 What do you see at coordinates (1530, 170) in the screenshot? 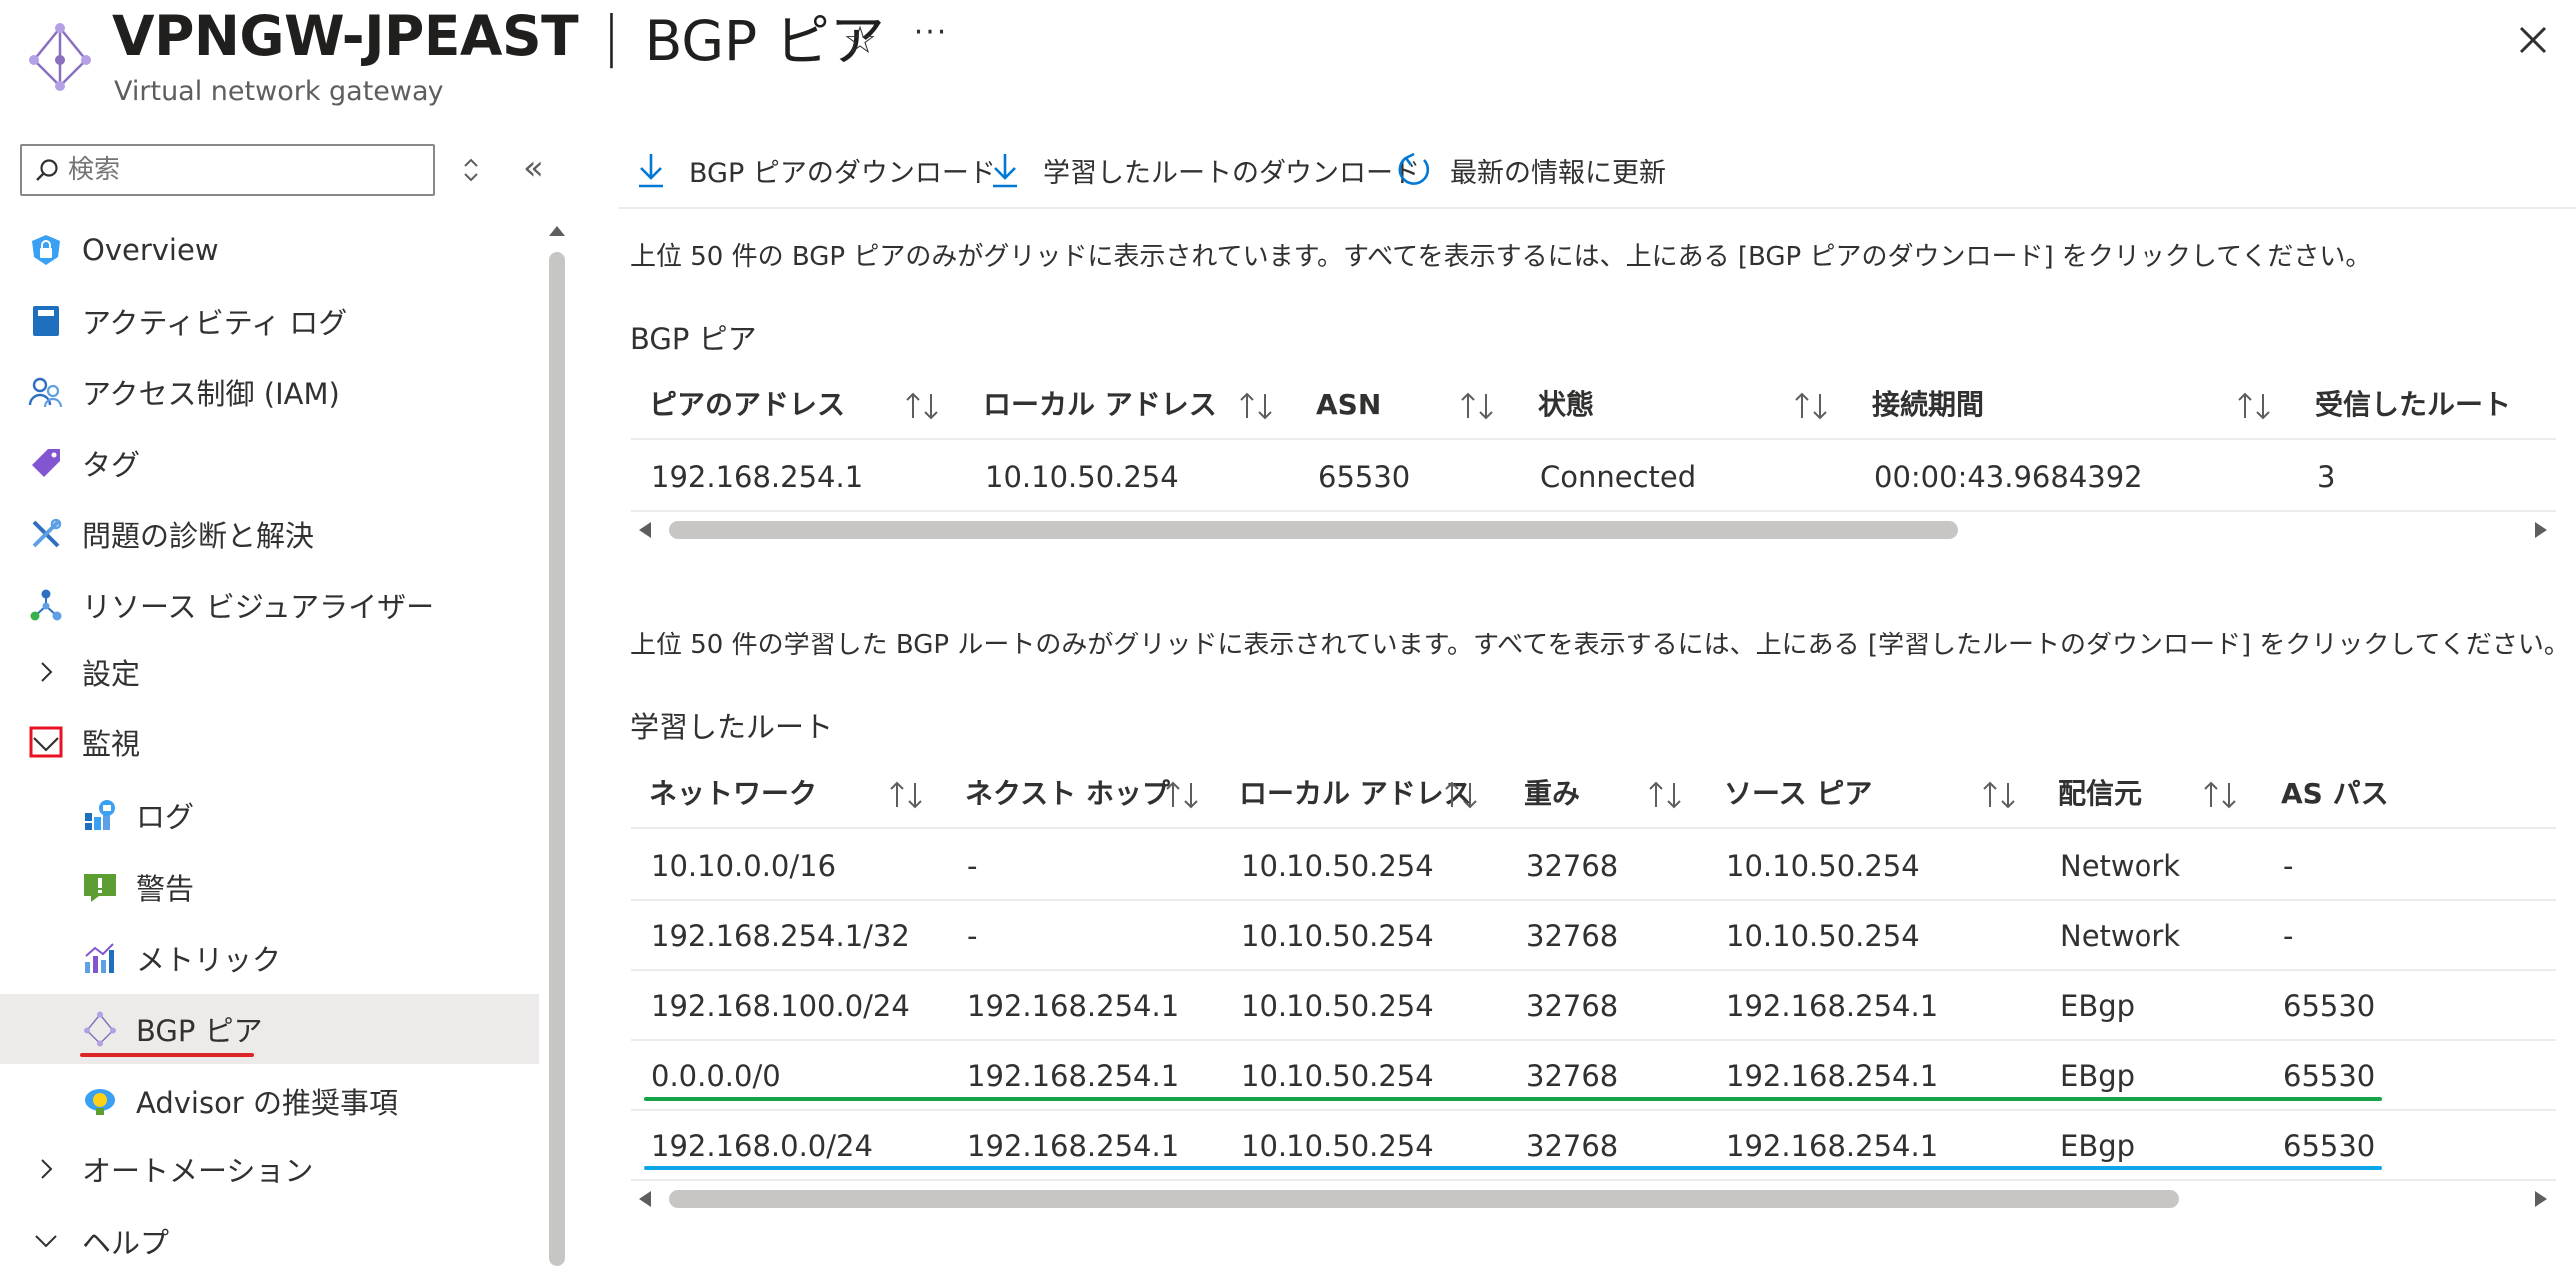
I see `refresh-button: 最新の情報に更新` at bounding box center [1530, 170].